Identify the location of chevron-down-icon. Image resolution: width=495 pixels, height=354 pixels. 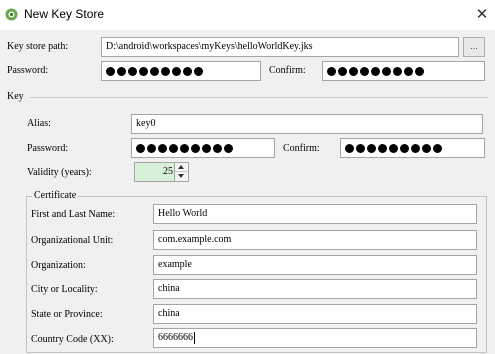
(181, 176).